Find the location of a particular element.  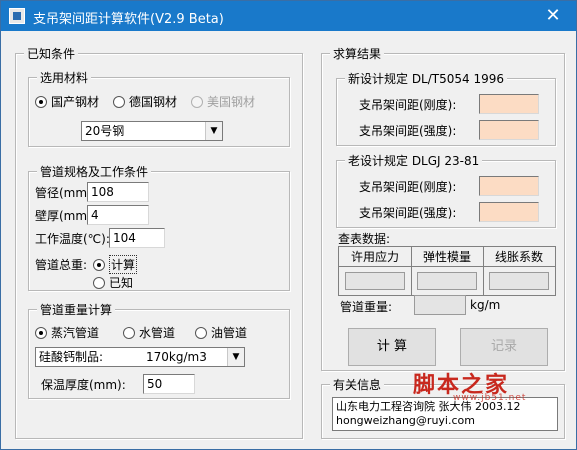

old-strength-label: 支吊架间距(强度): is located at coordinates (408, 213).